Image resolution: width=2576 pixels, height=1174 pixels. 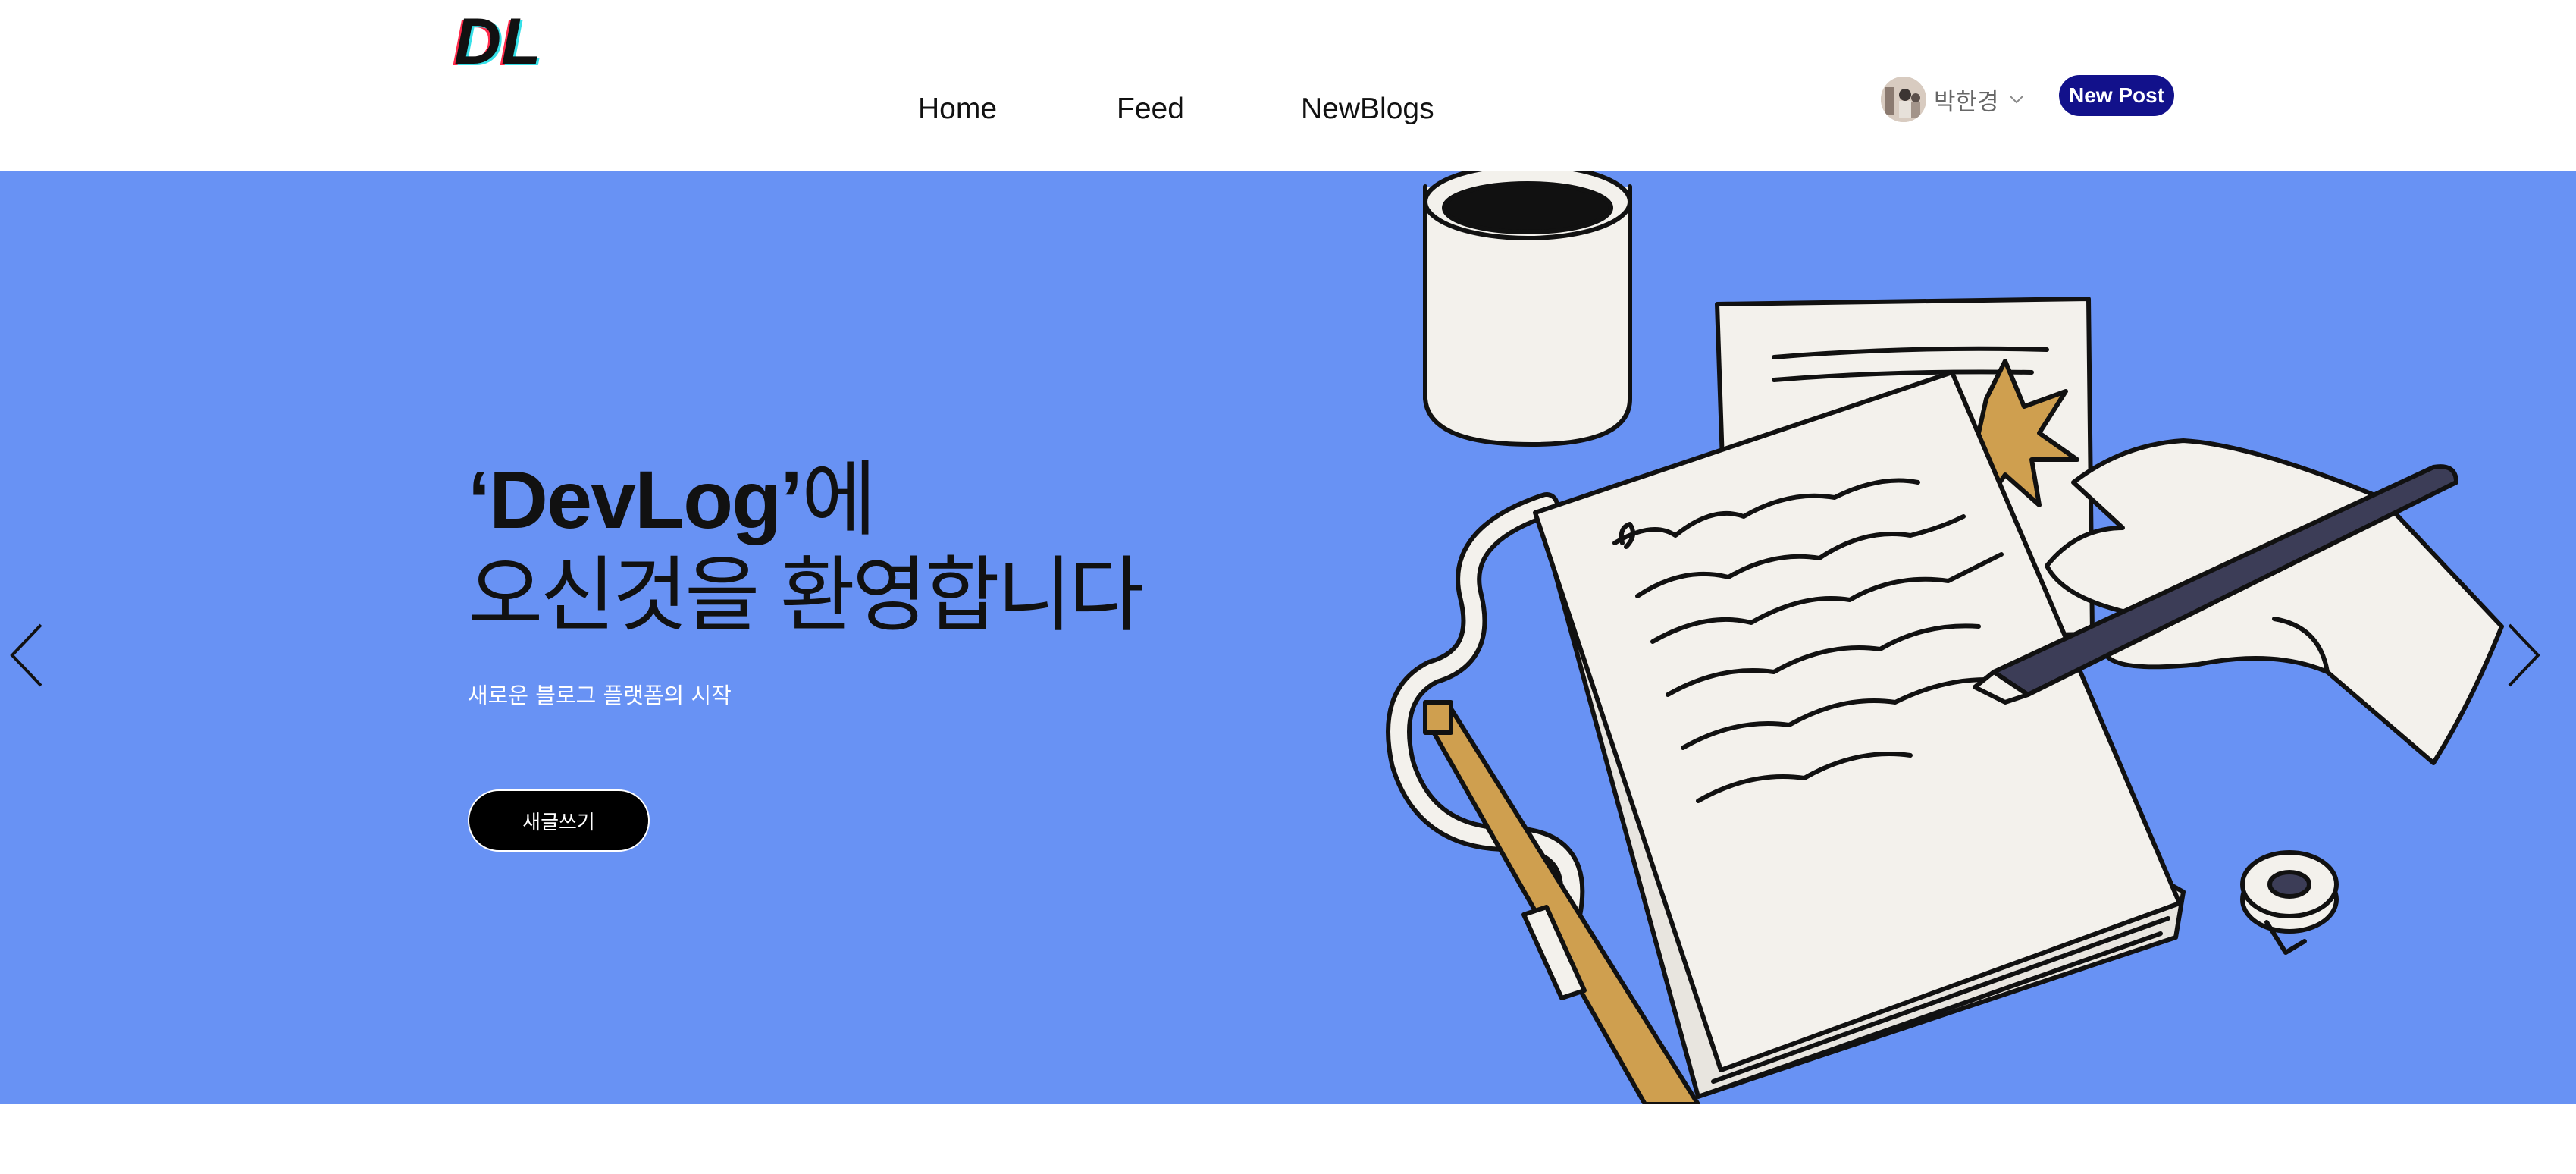 I want to click on hero-subtitle: 새로운 블로그 플랫폼의 시작, so click(x=600, y=695).